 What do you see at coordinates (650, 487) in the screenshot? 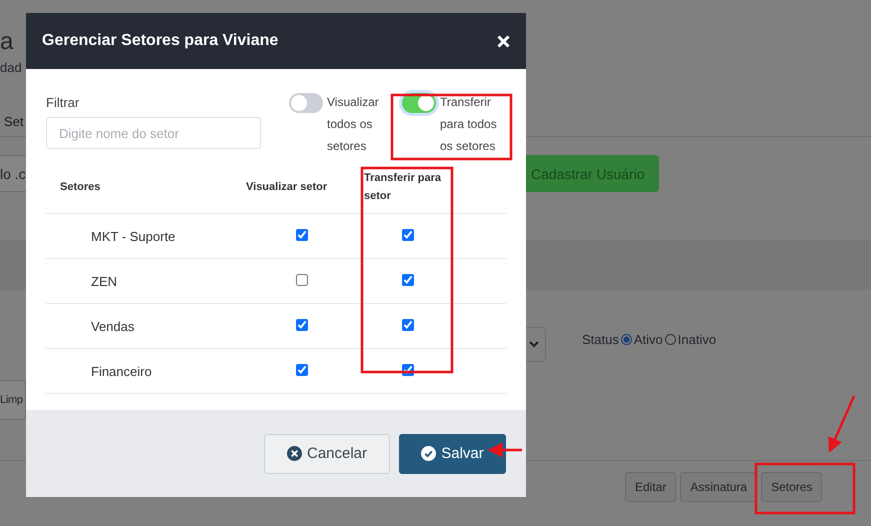
I see `action-button: Editar` at bounding box center [650, 487].